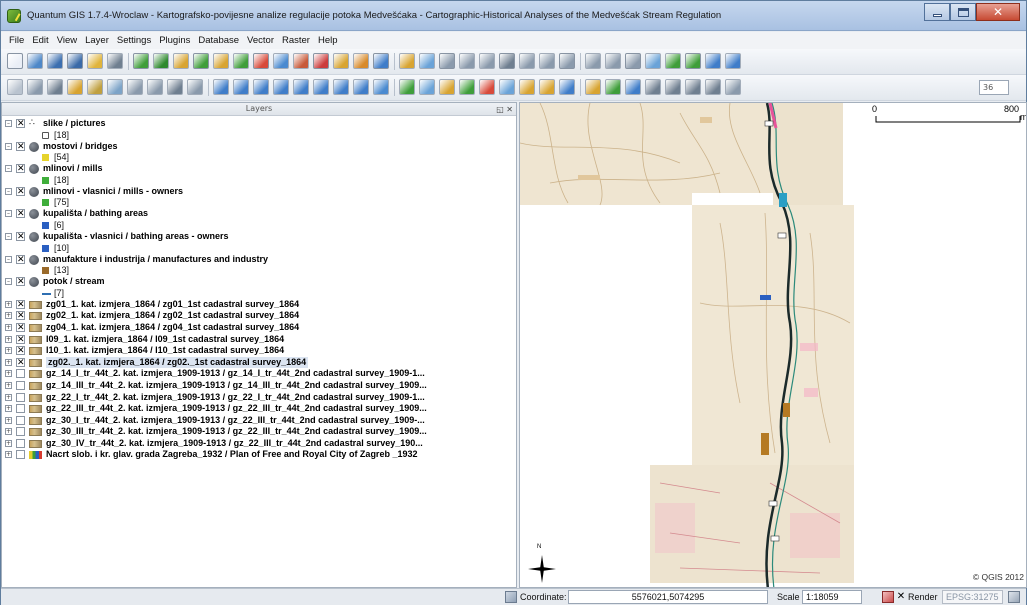 The width and height of the screenshot is (1027, 605). What do you see at coordinates (427, 61) in the screenshot?
I see `undo-icon` at bounding box center [427, 61].